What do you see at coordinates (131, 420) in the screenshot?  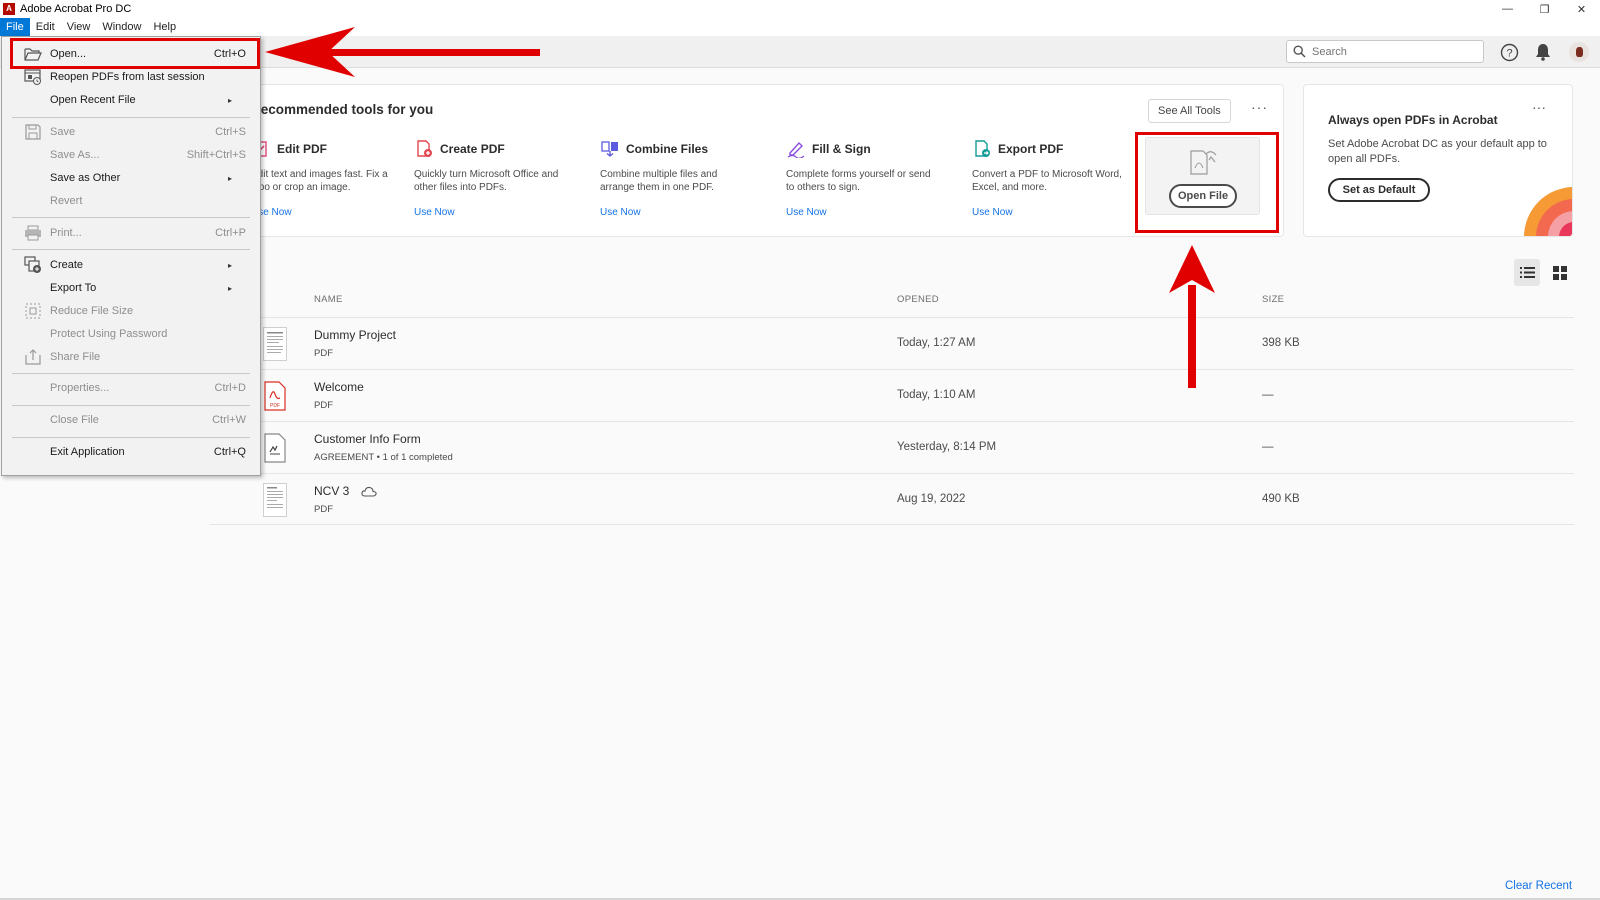 I see `menu-item-close-file: Close File Ctrl+W` at bounding box center [131, 420].